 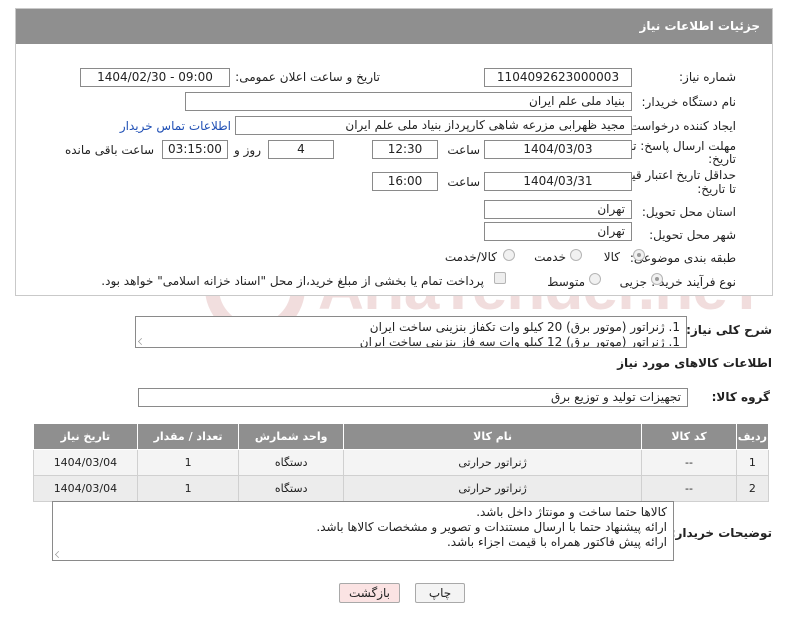 I want to click on col-code: کد کالا, so click(x=689, y=436).